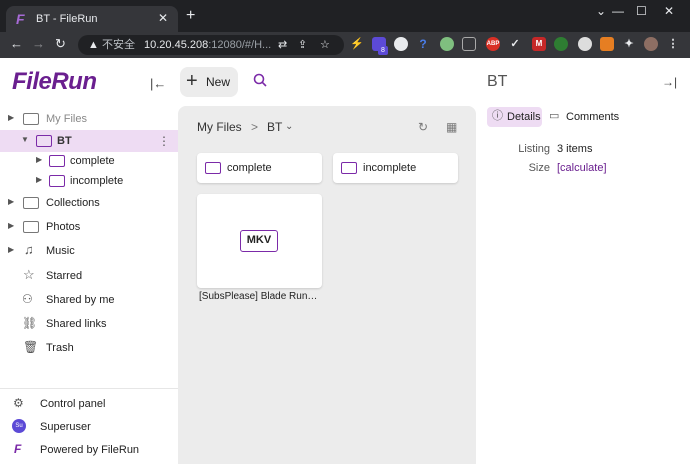 The image size is (690, 464). What do you see at coordinates (447, 44) in the screenshot?
I see `circle-extension-icon` at bounding box center [447, 44].